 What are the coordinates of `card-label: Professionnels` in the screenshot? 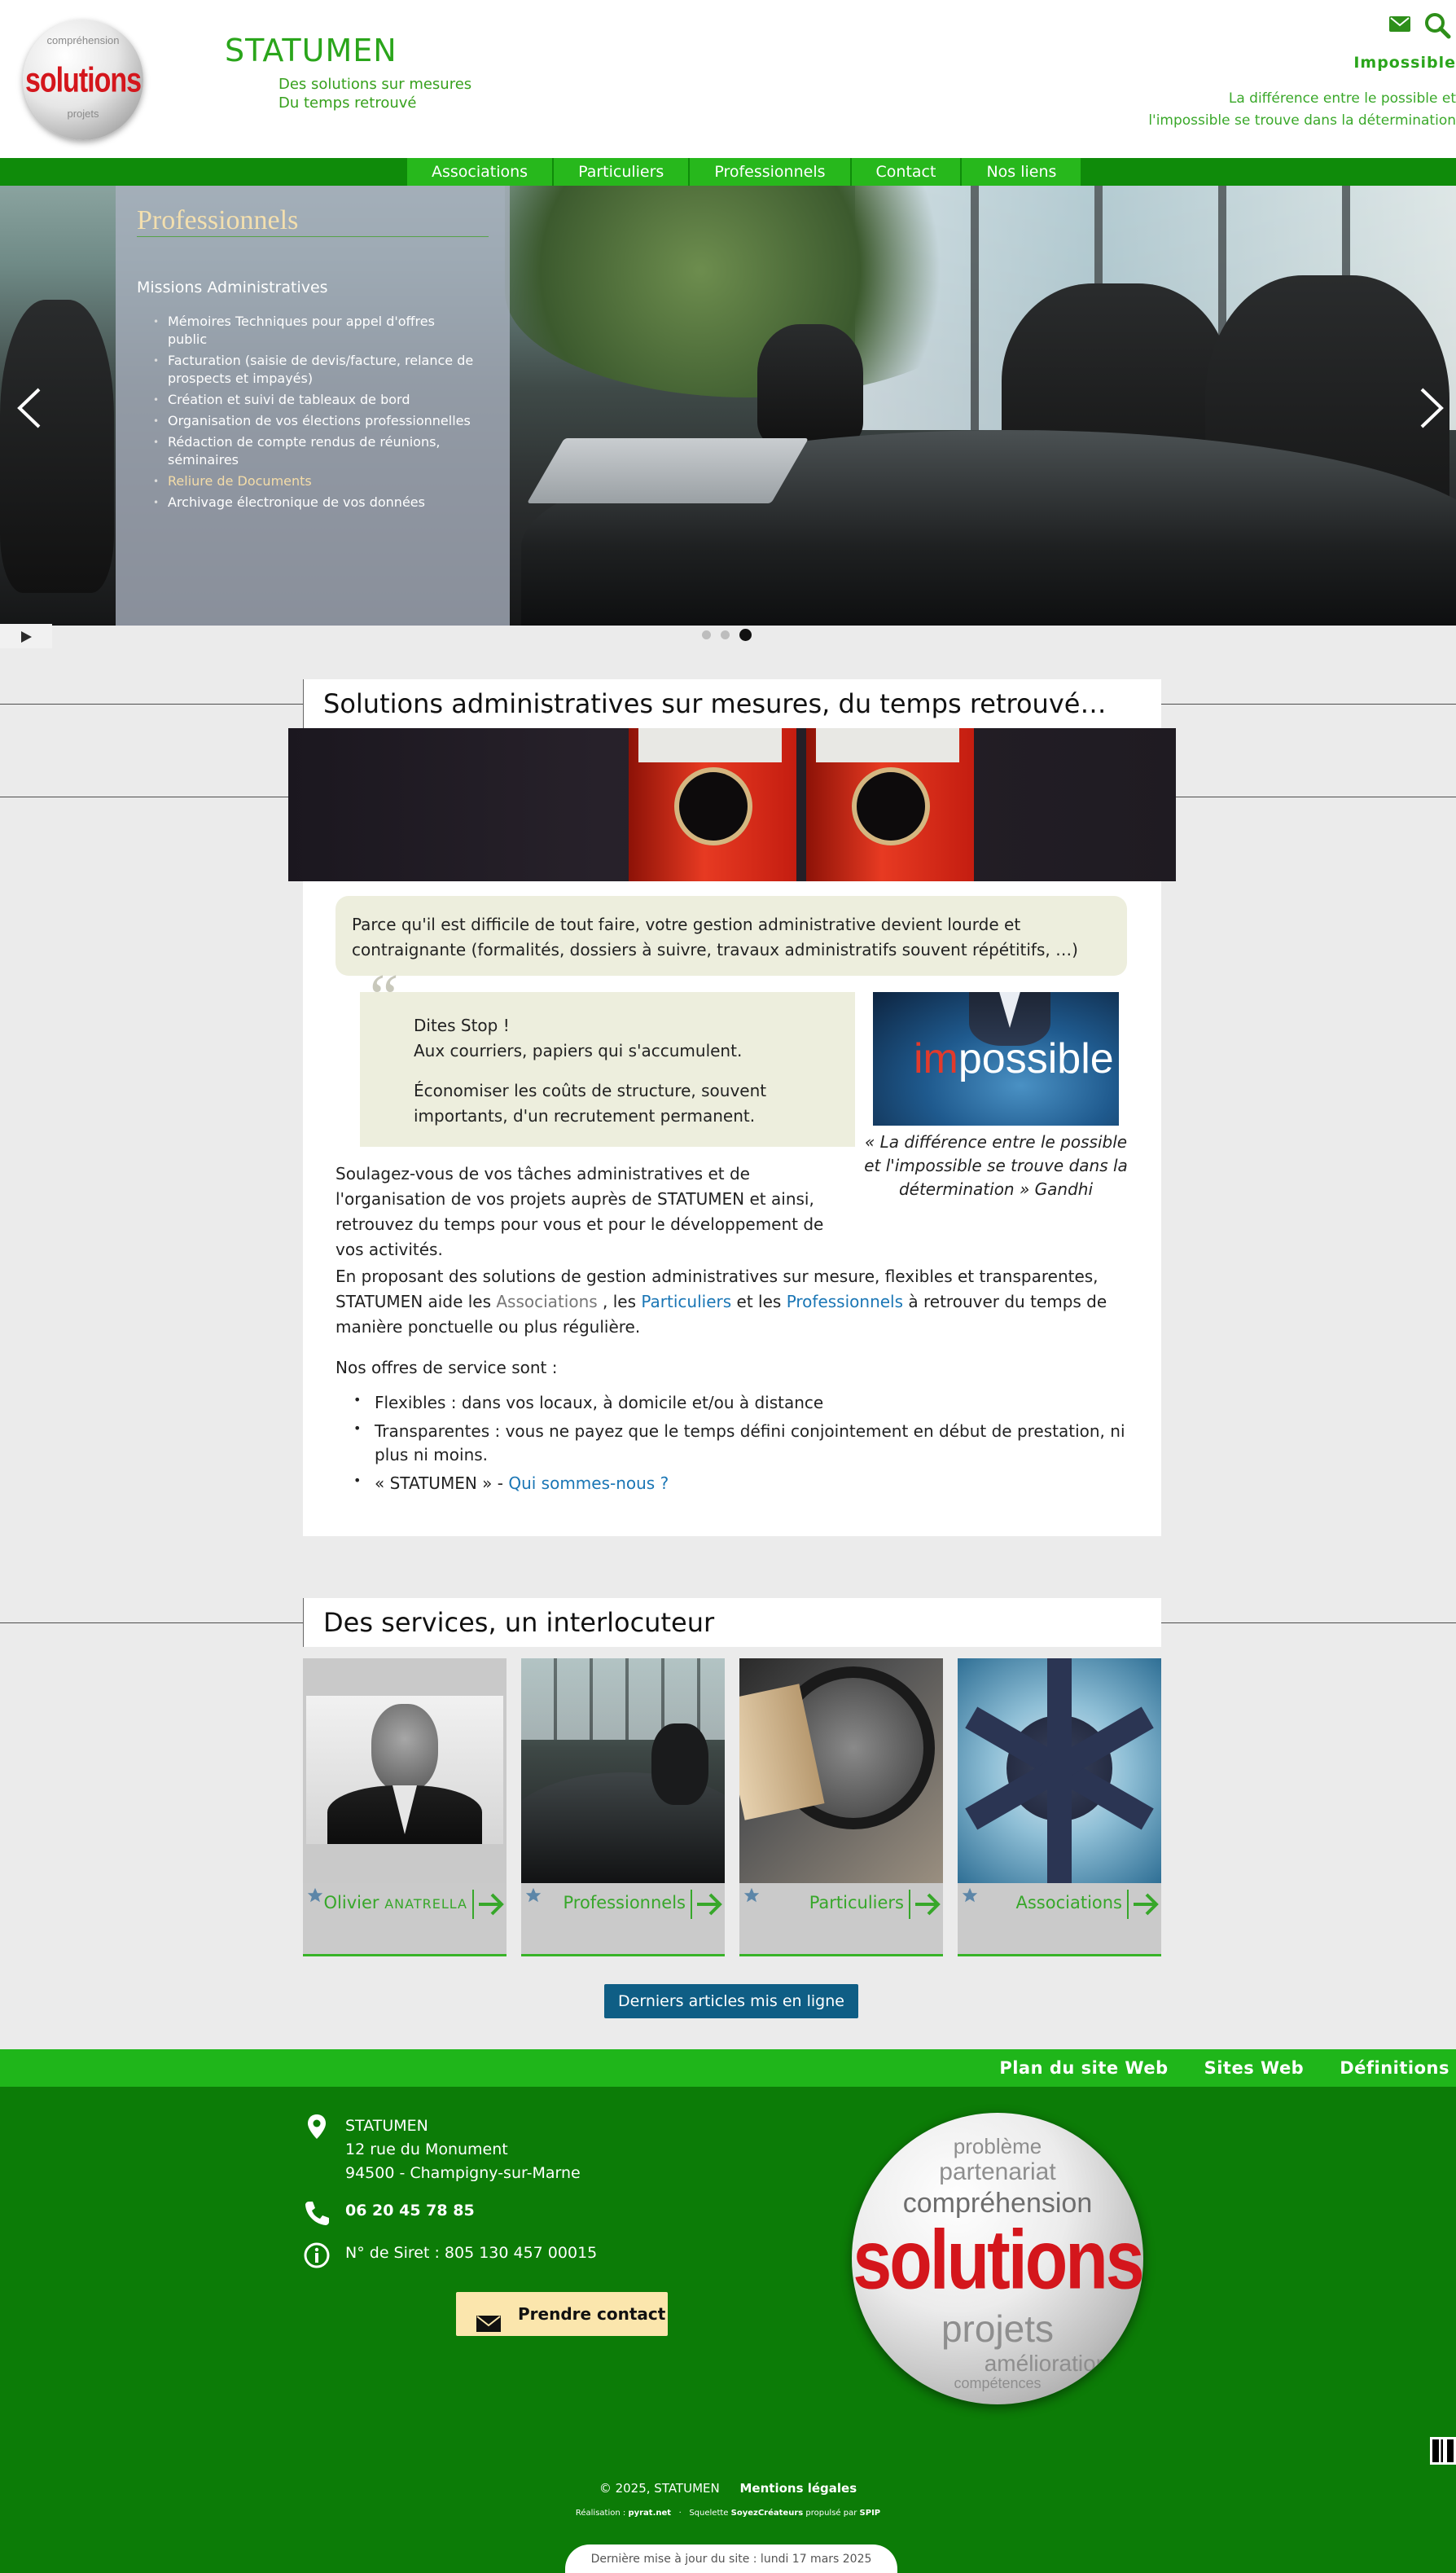 It's located at (624, 1902).